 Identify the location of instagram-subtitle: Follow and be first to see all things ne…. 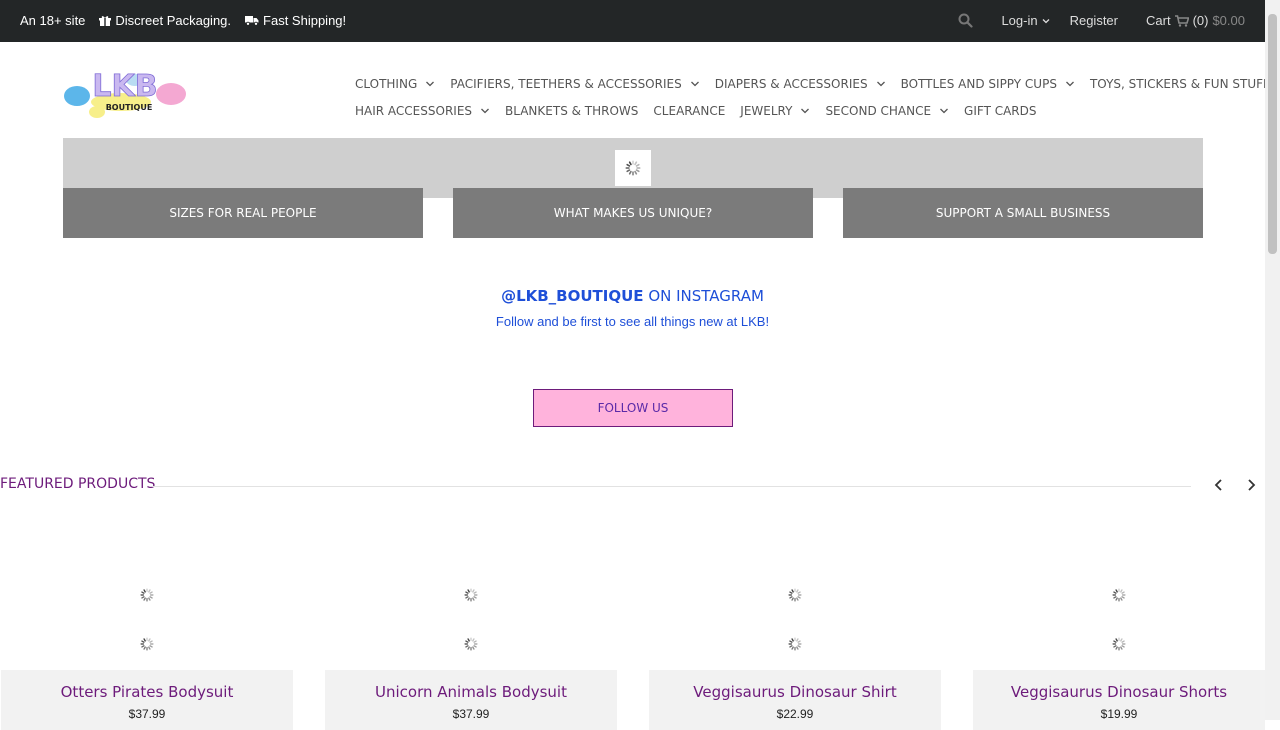
(632, 321).